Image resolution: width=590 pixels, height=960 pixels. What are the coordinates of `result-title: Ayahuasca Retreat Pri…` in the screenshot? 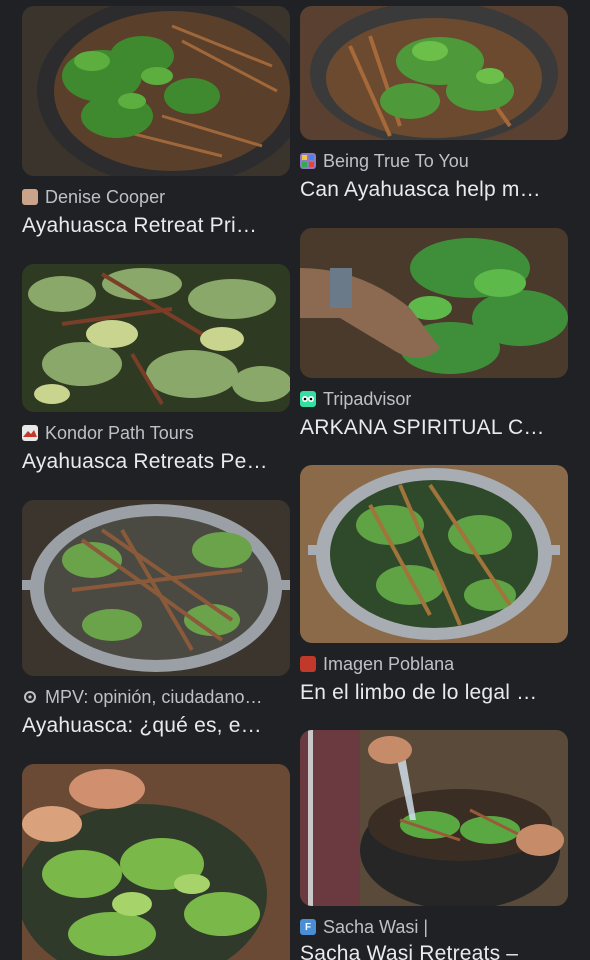 It's located at (156, 226).